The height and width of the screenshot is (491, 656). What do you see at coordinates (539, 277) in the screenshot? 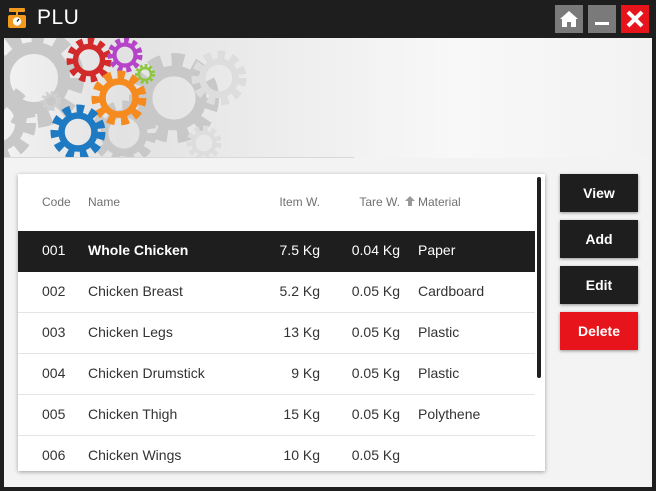
I see `table-scrollbar` at bounding box center [539, 277].